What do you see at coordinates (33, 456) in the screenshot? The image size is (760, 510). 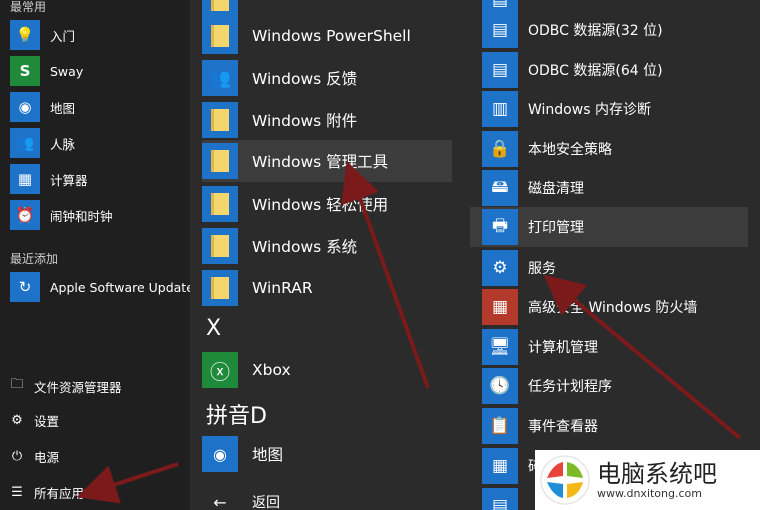 I see `power-button: ⏻ 电源` at bounding box center [33, 456].